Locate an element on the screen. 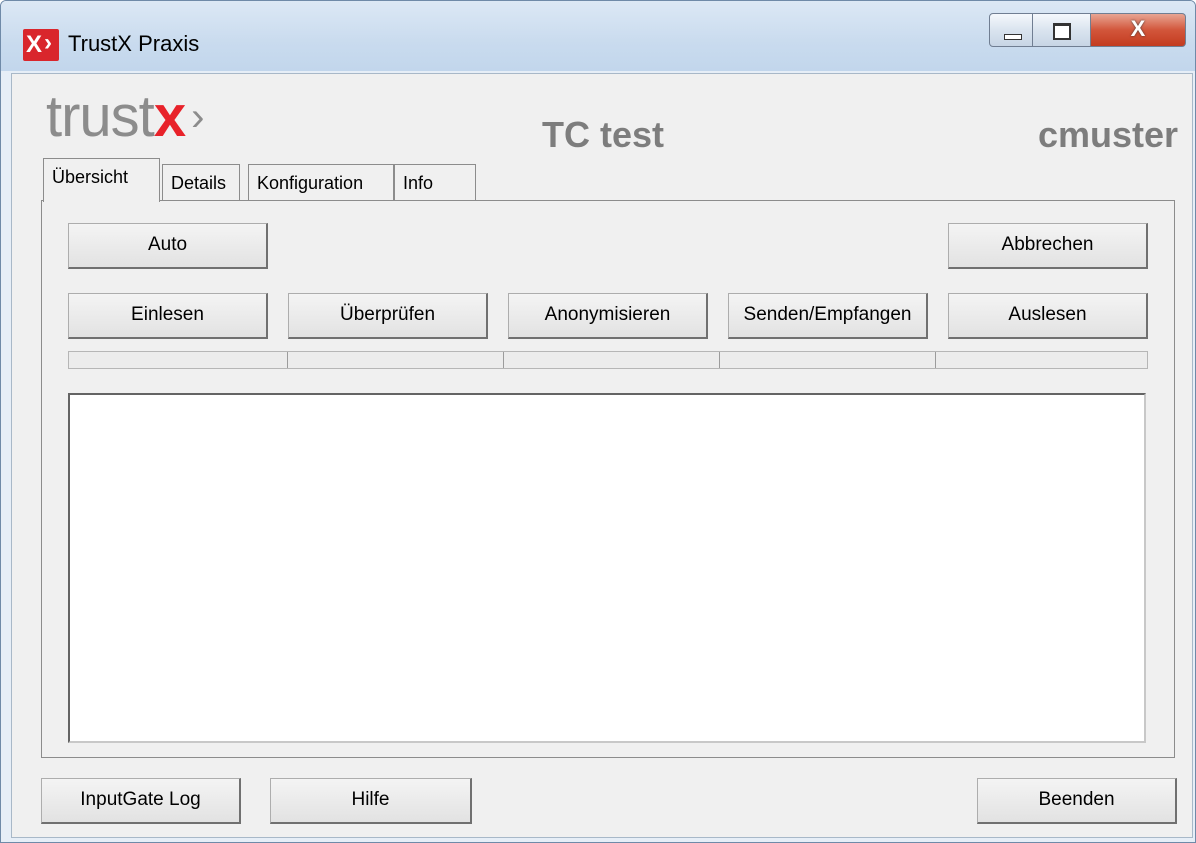 The width and height of the screenshot is (1196, 843). username-label: cmuster is located at coordinates (1107, 134).